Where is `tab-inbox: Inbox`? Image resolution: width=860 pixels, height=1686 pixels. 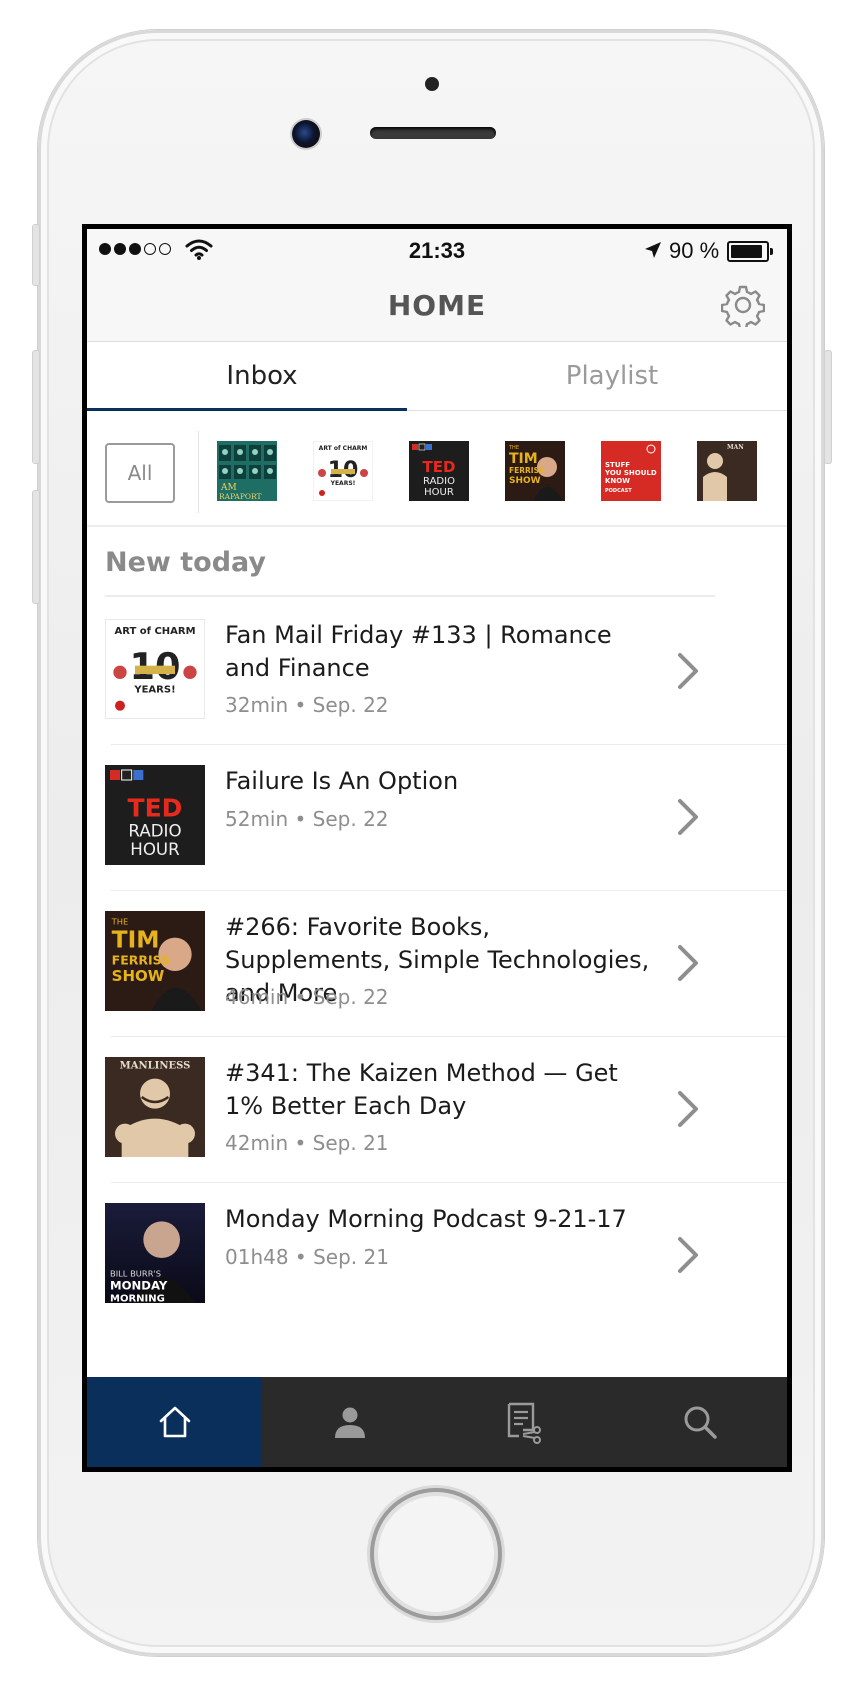 tab-inbox: Inbox is located at coordinates (262, 376).